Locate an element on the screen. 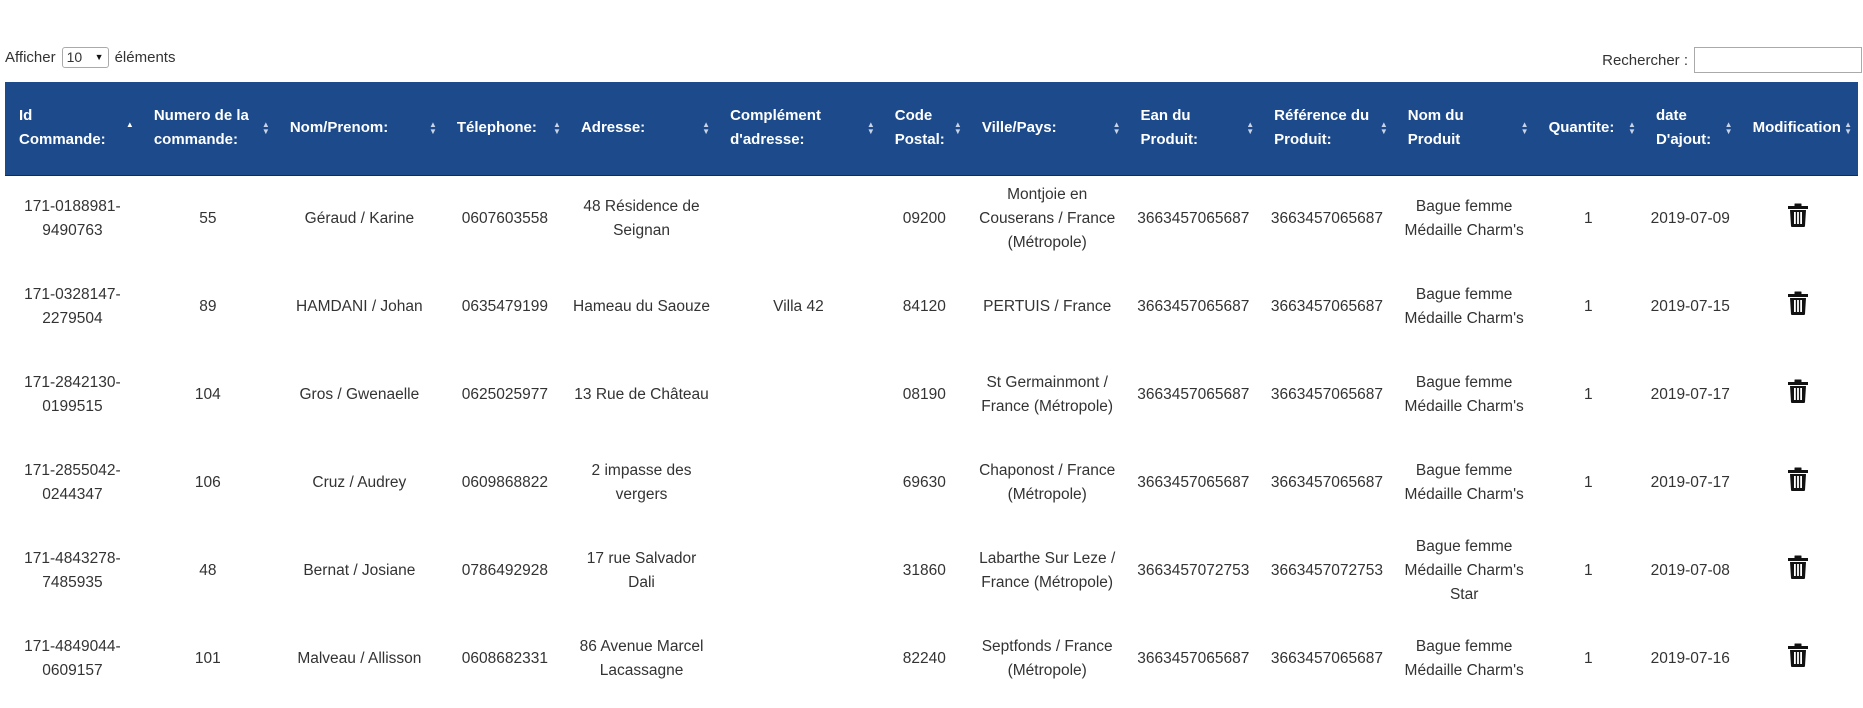  column-header-11: Quantite: ▲ ▼ is located at coordinates (1588, 129).